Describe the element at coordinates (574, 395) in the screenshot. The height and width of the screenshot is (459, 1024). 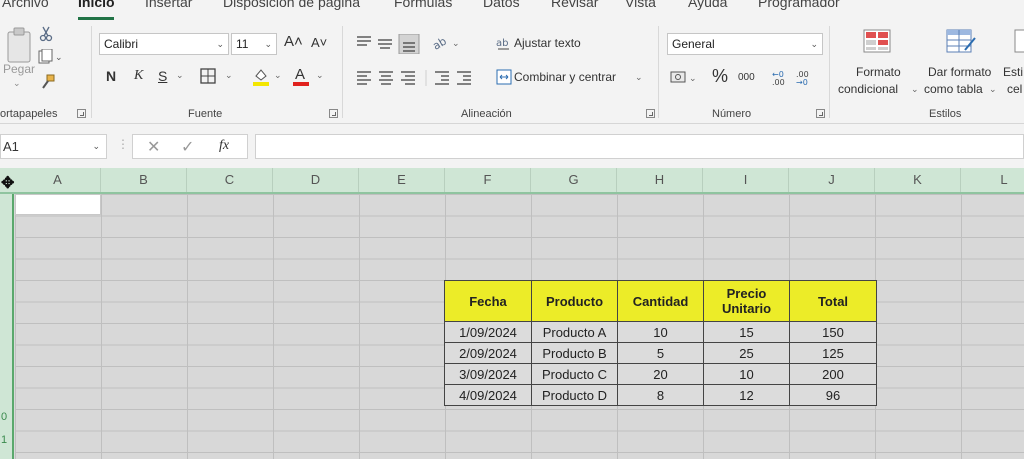
I see `cell-producto: Producto D` at that location.